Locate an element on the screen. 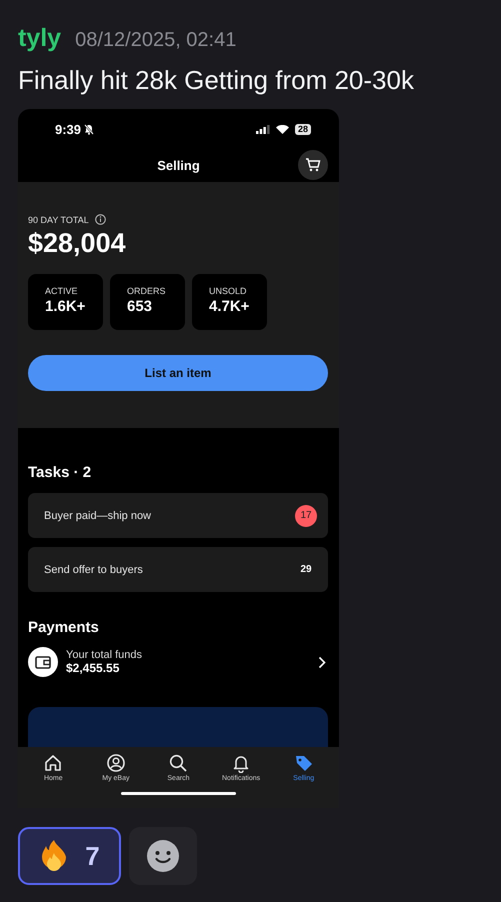 This screenshot has height=902, width=501. status-time: 9:39 is located at coordinates (68, 129).